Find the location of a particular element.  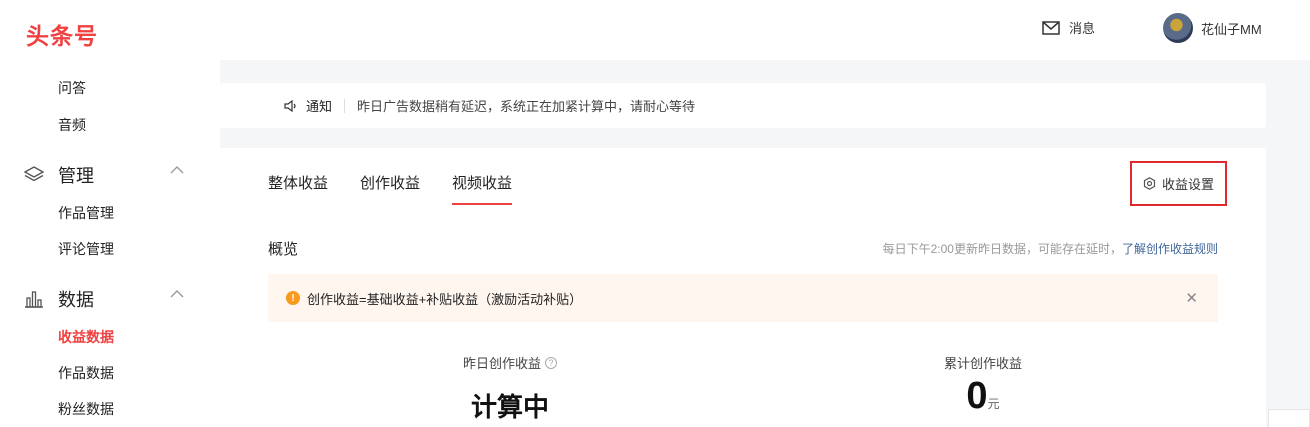

settings-label: 收益设置 is located at coordinates (1187, 184).